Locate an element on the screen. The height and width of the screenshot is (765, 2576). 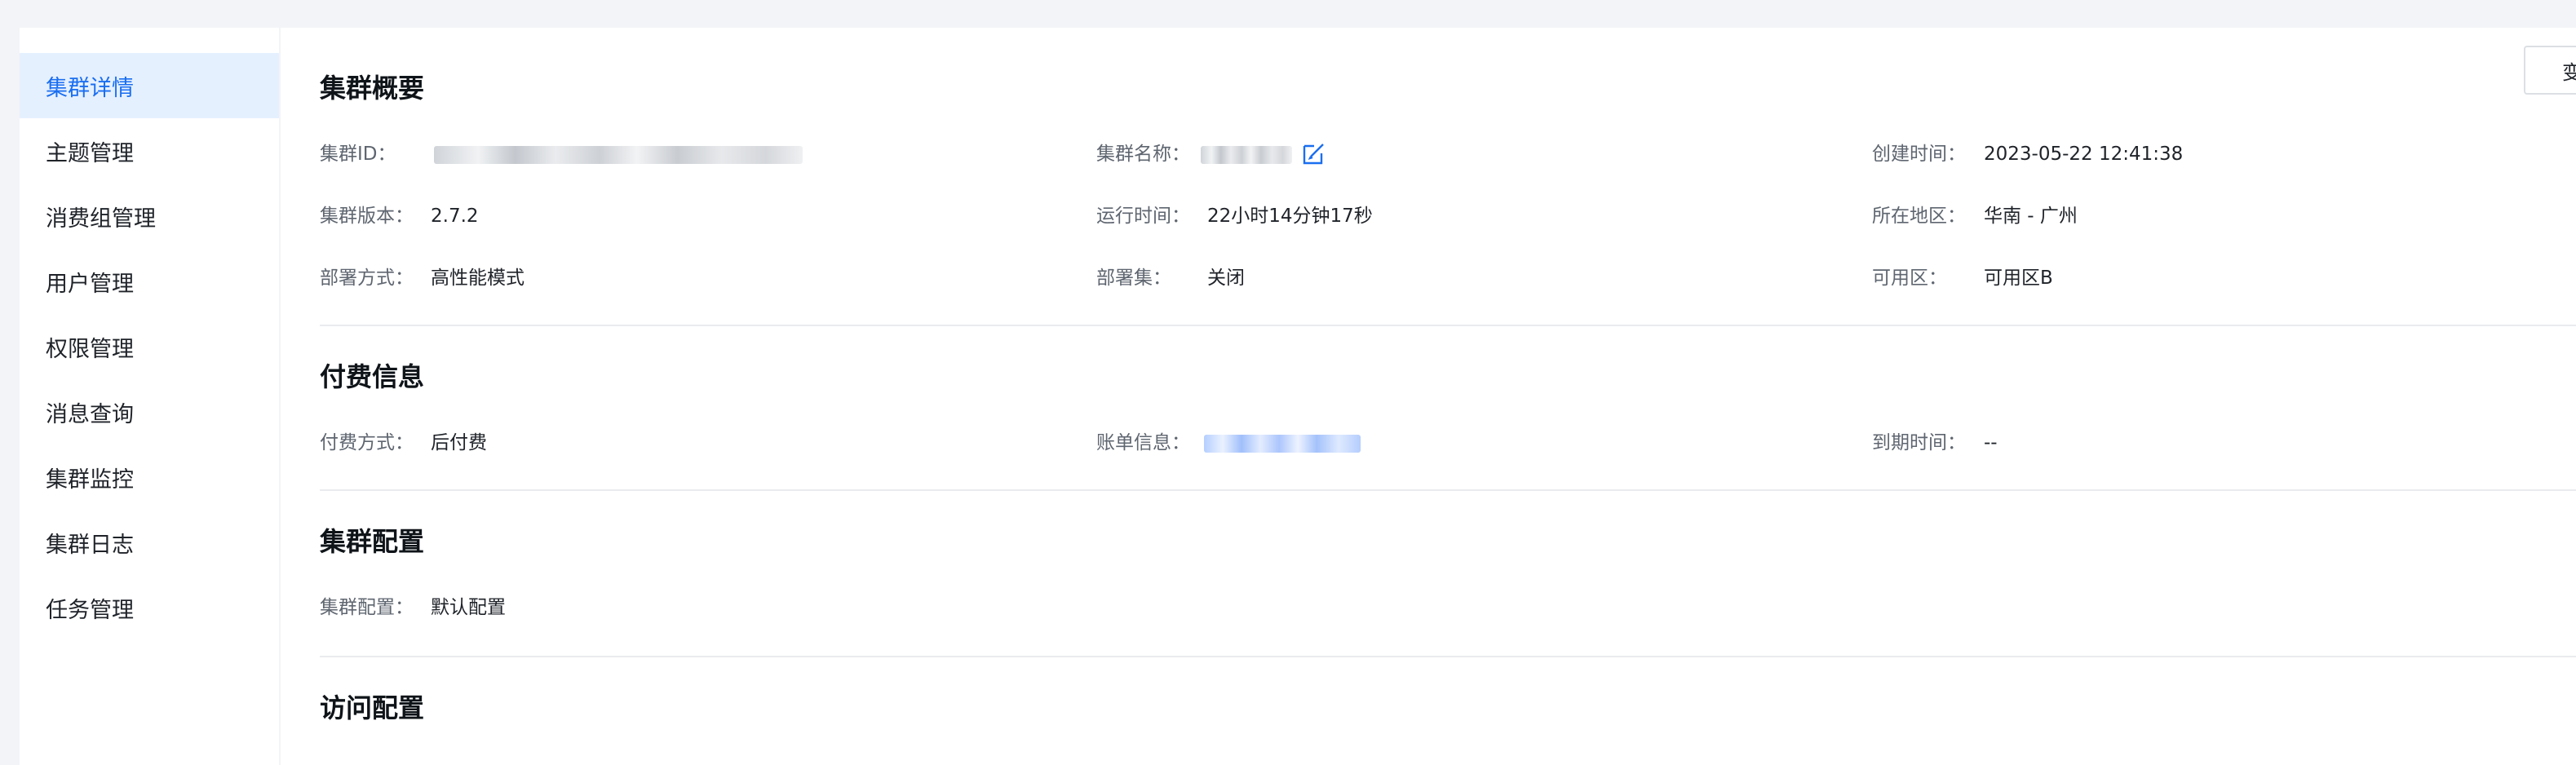
bill-info-link-redacted is located at coordinates (1282, 444).